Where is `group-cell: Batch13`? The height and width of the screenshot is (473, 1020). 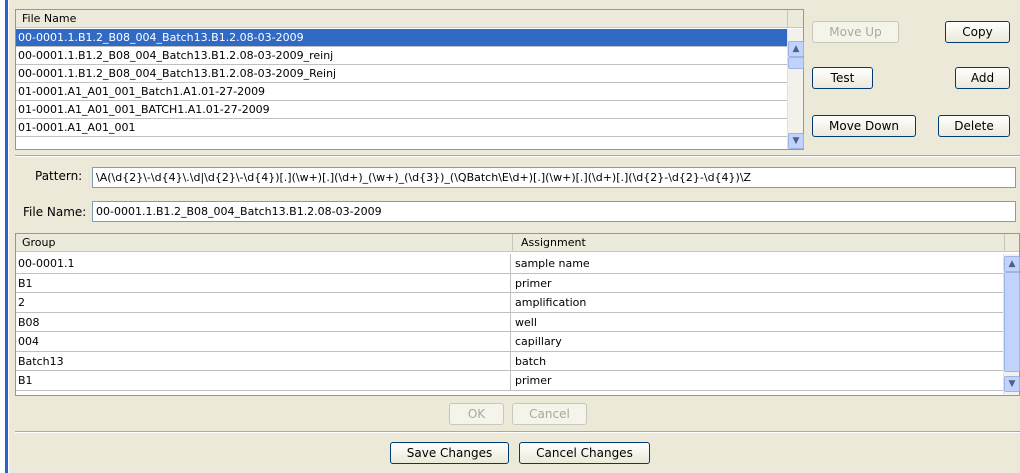 group-cell: Batch13 is located at coordinates (264, 361).